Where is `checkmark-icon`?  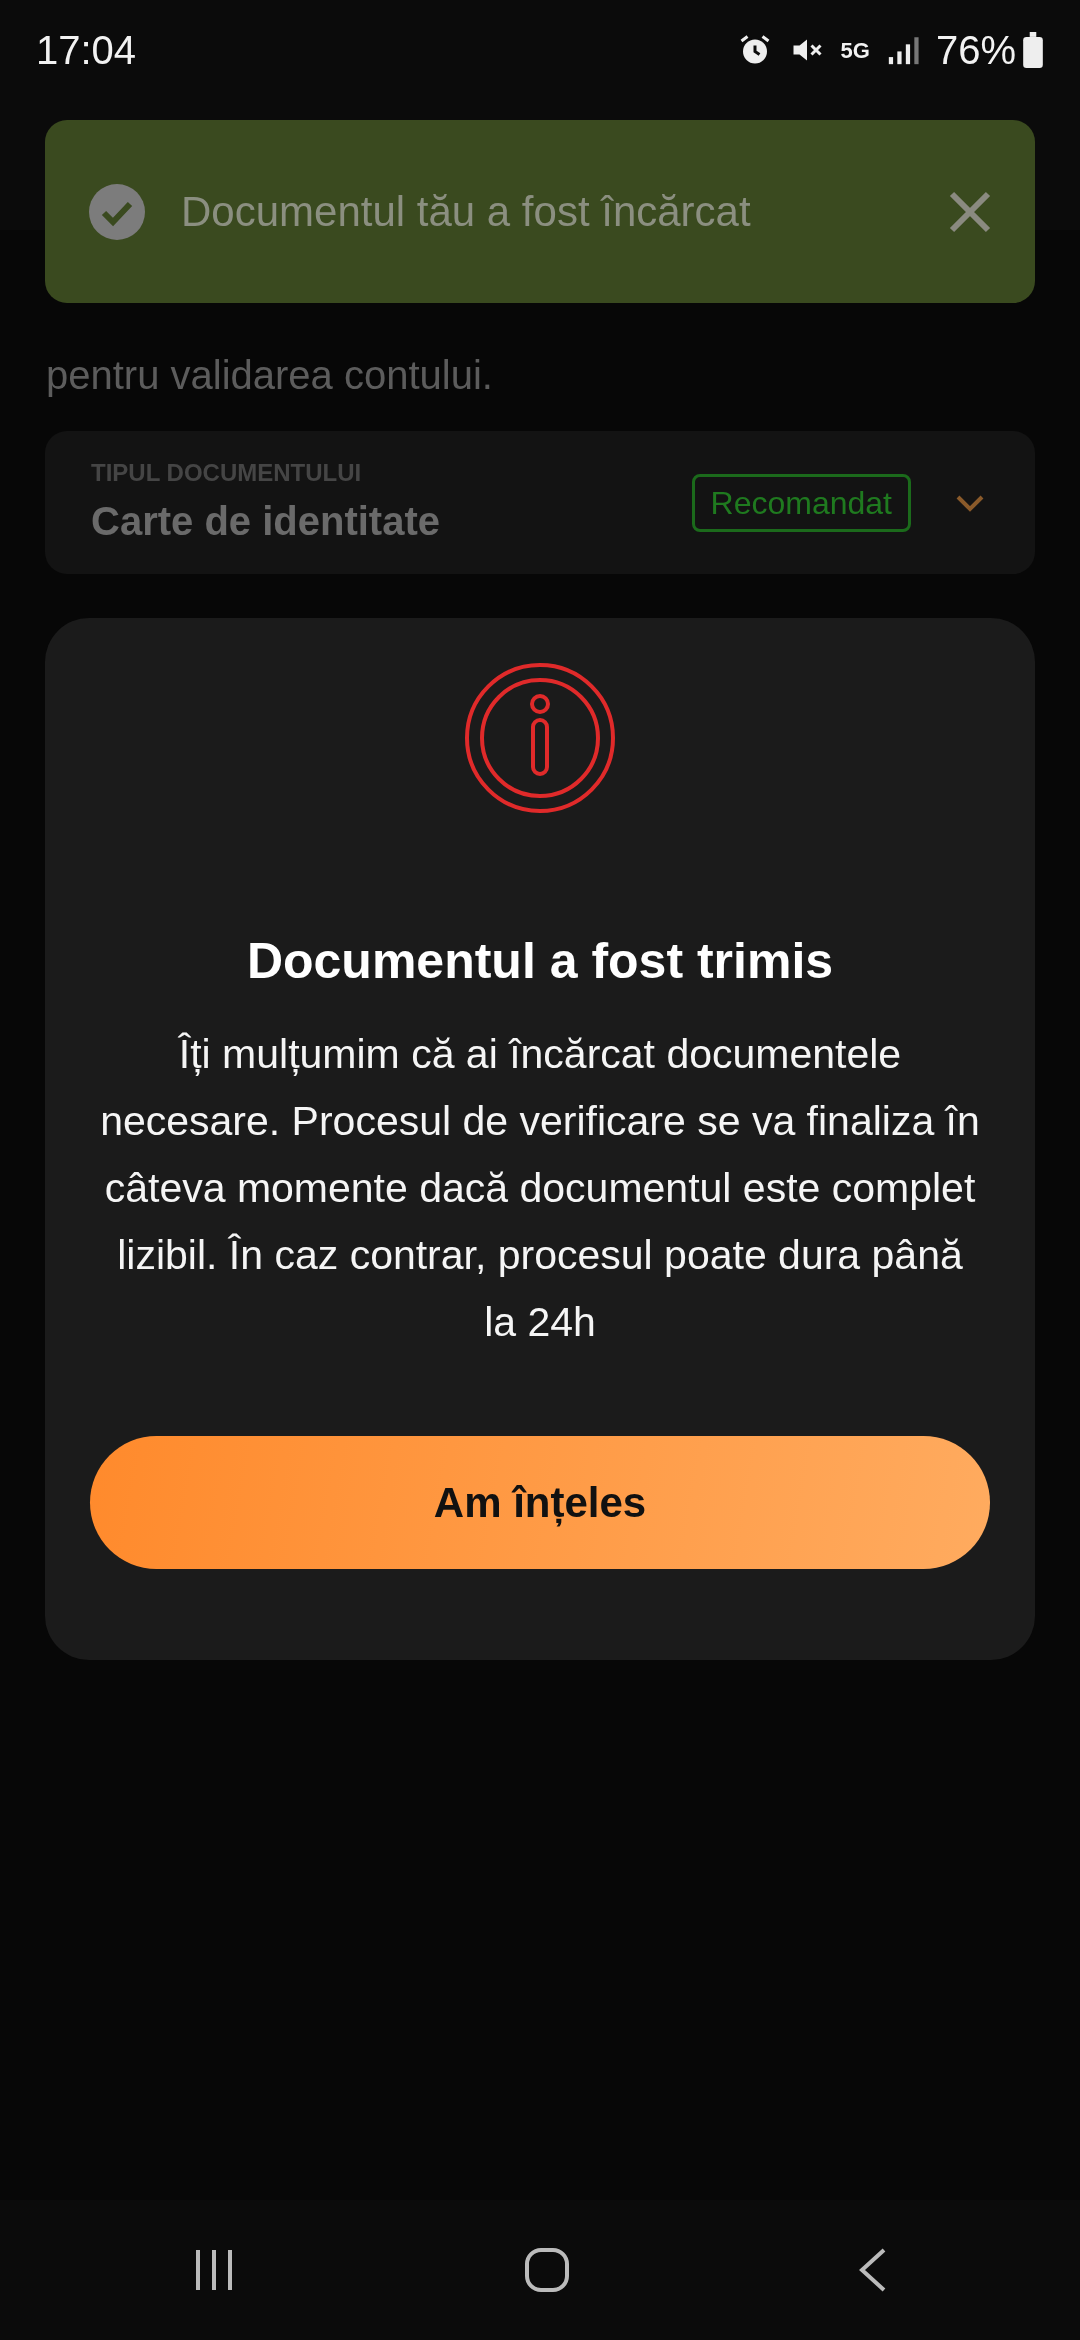
checkmark-icon is located at coordinates (117, 211).